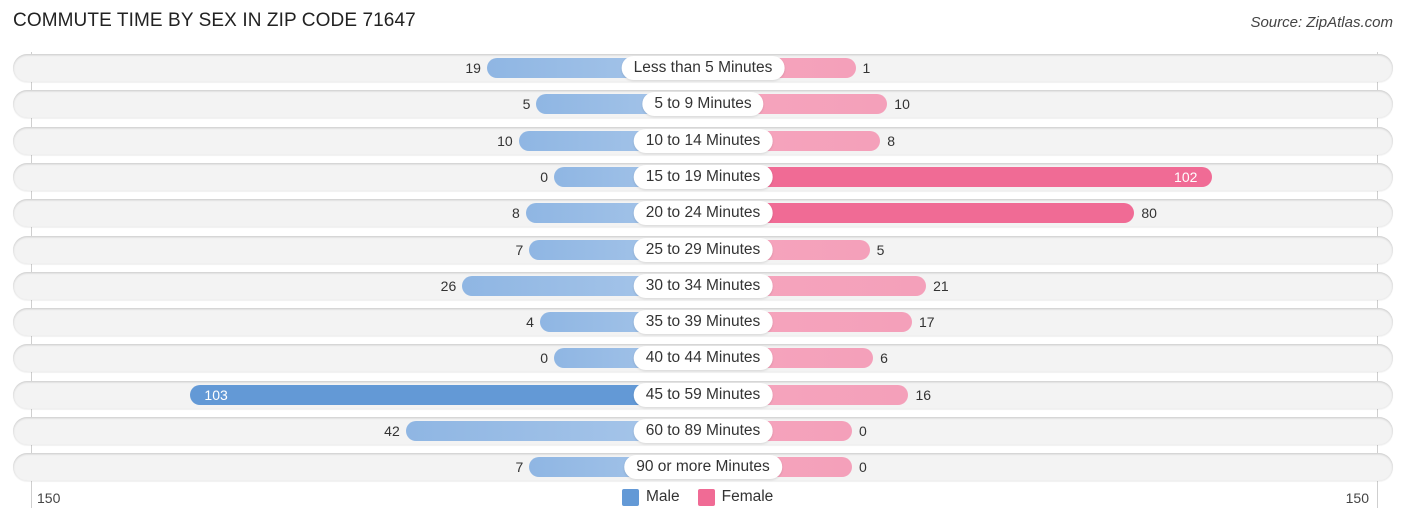  I want to click on value-label-male: 19, so click(473, 68).